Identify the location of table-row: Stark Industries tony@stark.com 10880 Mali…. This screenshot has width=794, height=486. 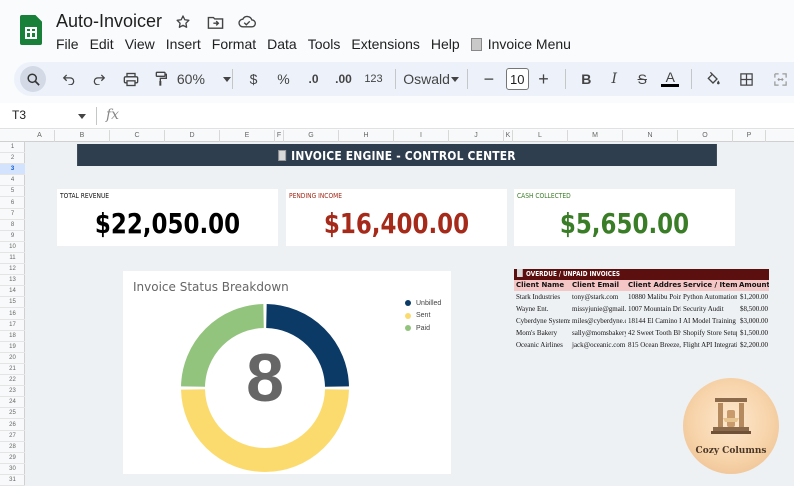
(641, 297).